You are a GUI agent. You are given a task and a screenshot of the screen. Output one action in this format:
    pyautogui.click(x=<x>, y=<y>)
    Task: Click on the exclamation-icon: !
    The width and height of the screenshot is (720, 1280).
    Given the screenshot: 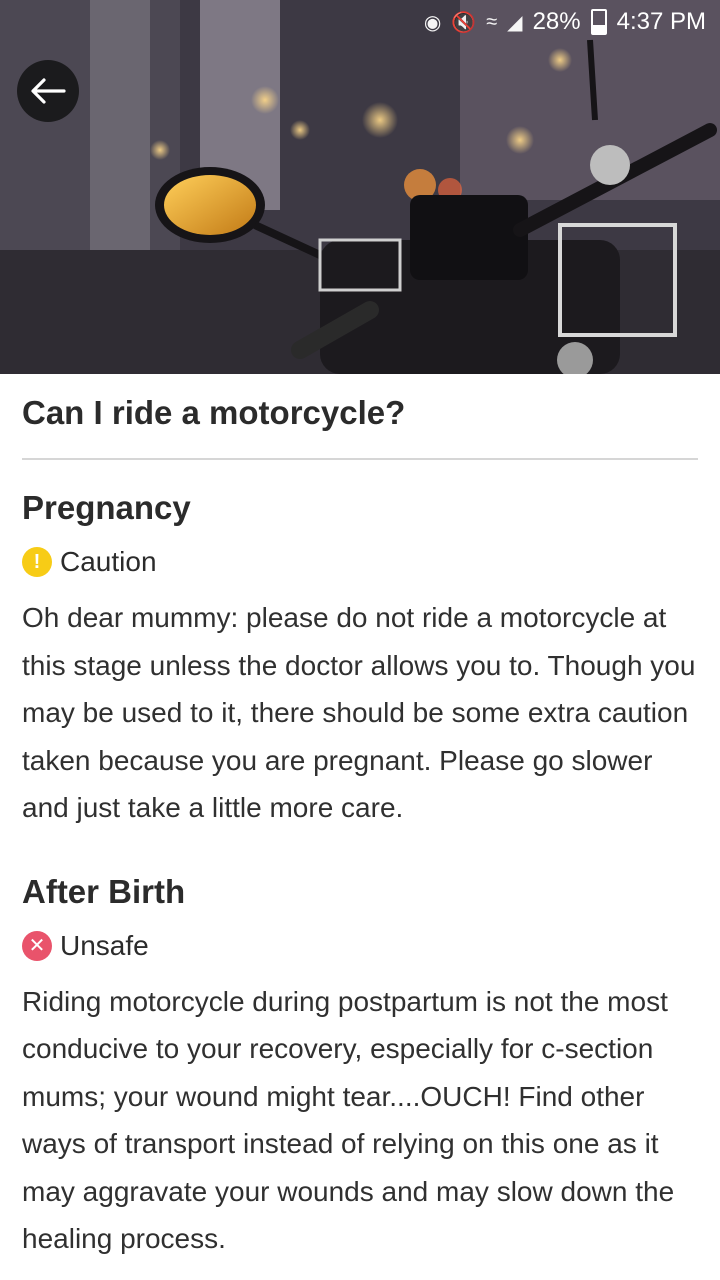 What is the action you would take?
    pyautogui.click(x=37, y=562)
    